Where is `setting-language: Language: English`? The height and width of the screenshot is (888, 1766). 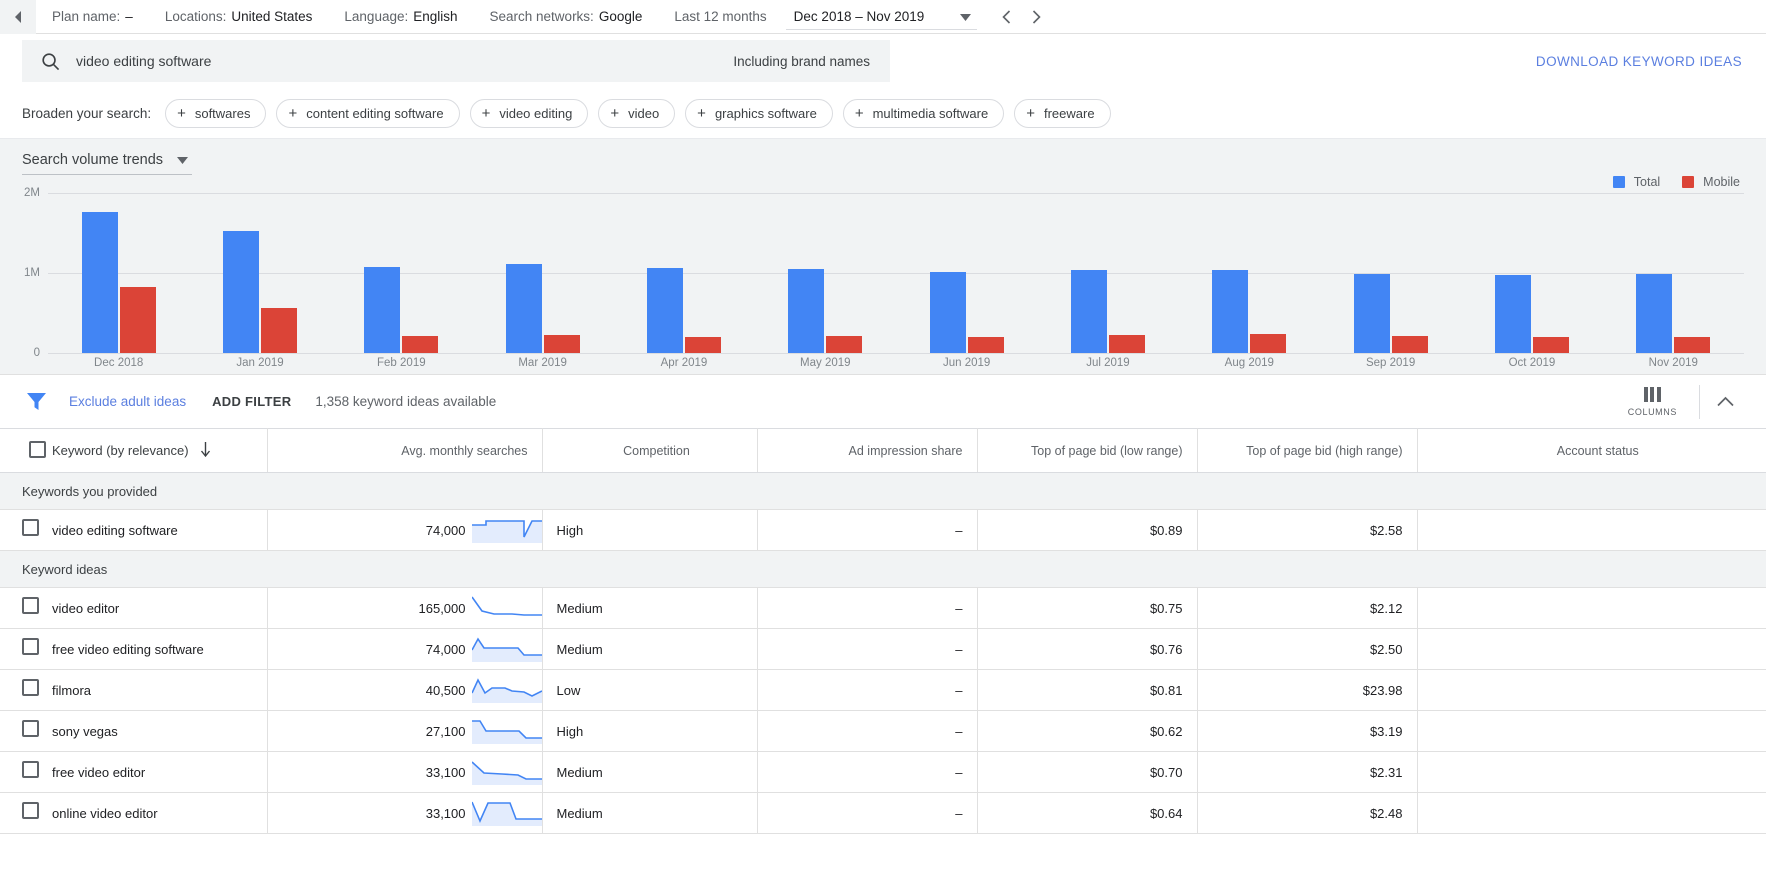 setting-language: Language: English is located at coordinates (400, 16).